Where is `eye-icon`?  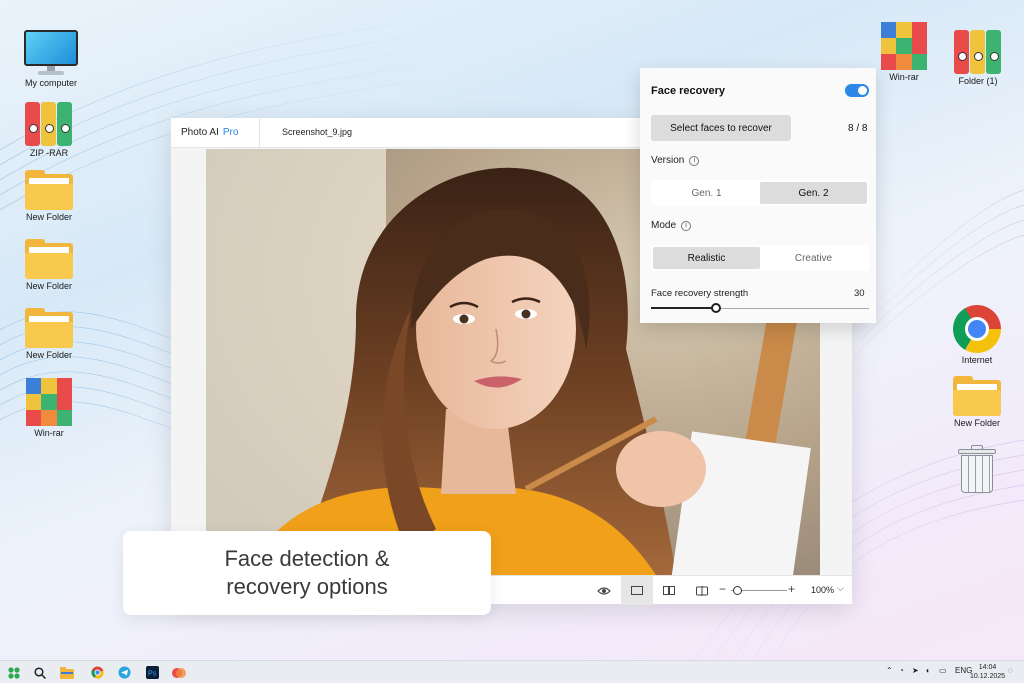 eye-icon is located at coordinates (604, 590).